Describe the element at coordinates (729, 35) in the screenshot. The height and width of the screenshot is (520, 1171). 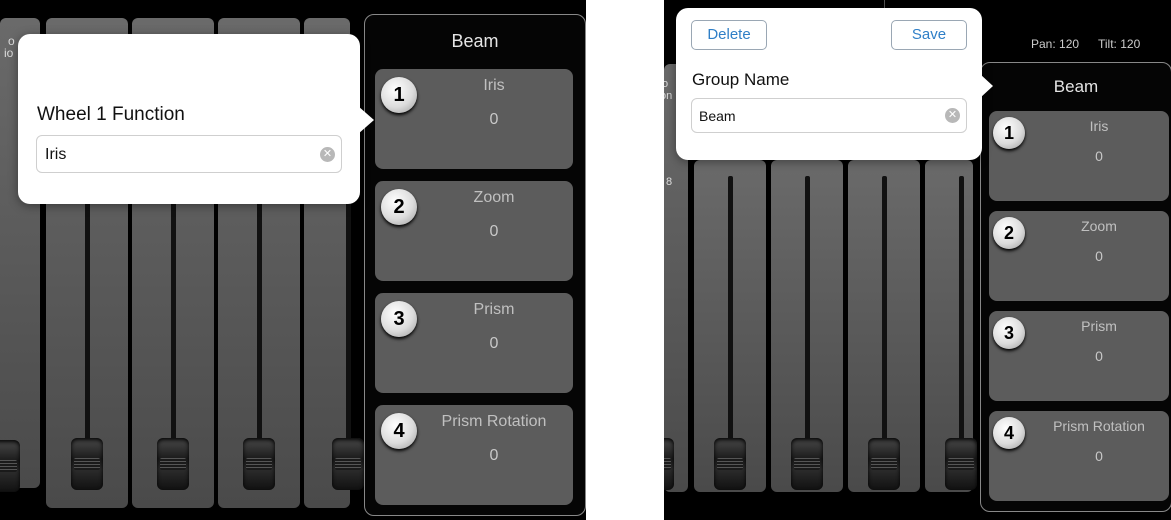
I see `delete-button: Delete` at that location.